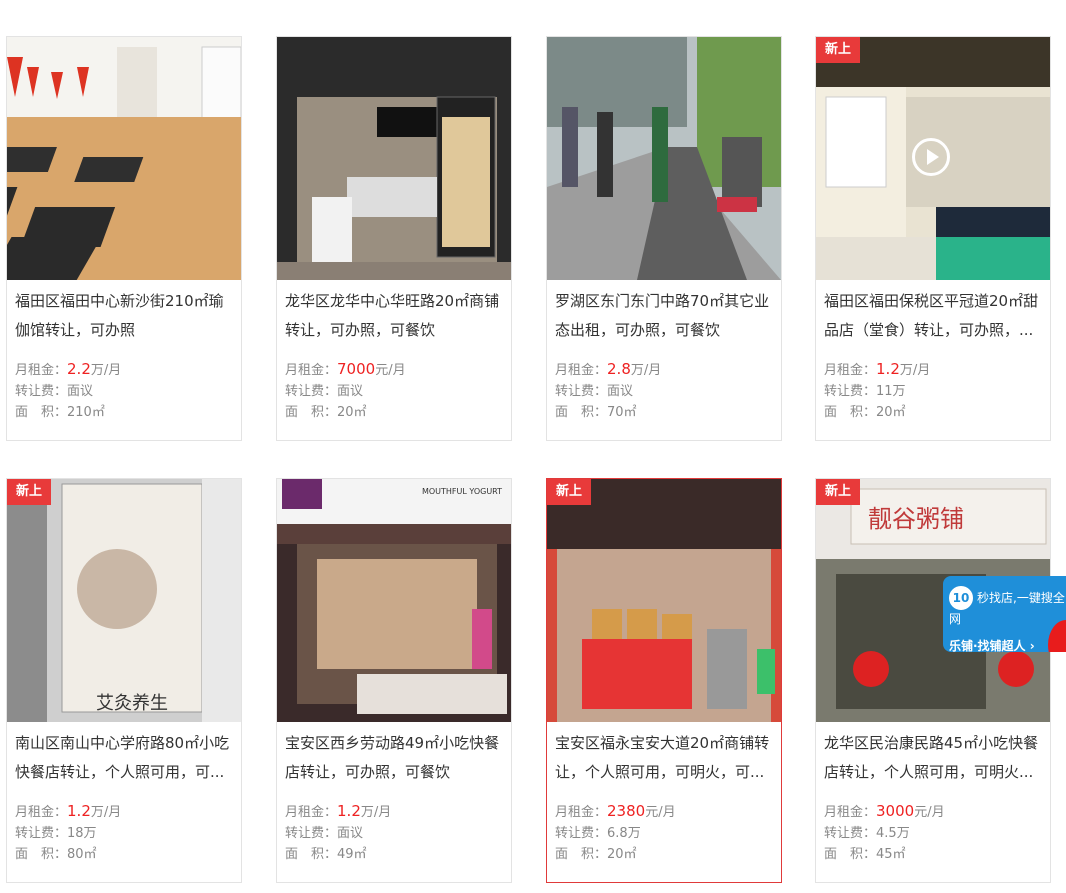 This screenshot has width=1066, height=893. What do you see at coordinates (352, 854) in the screenshot?
I see `area-value: 49㎡` at bounding box center [352, 854].